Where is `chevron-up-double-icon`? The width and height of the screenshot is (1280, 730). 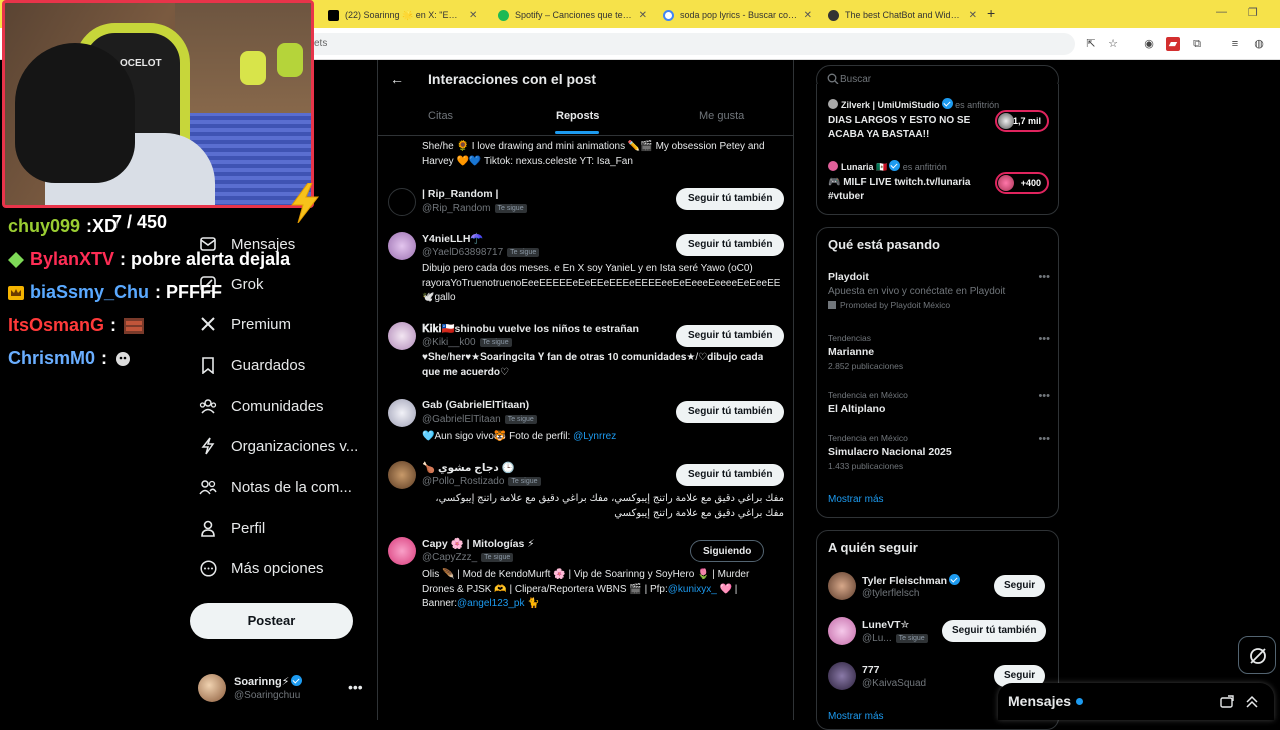
chevron-up-double-icon is located at coordinates (1252, 702).